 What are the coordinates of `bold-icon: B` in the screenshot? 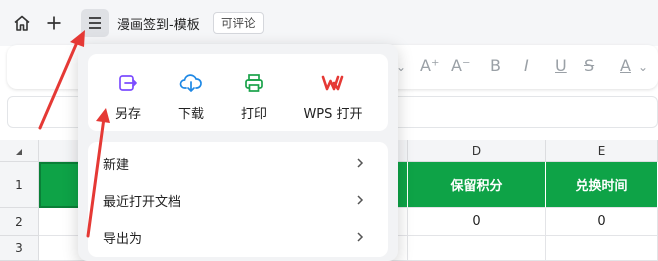 It's located at (495, 65).